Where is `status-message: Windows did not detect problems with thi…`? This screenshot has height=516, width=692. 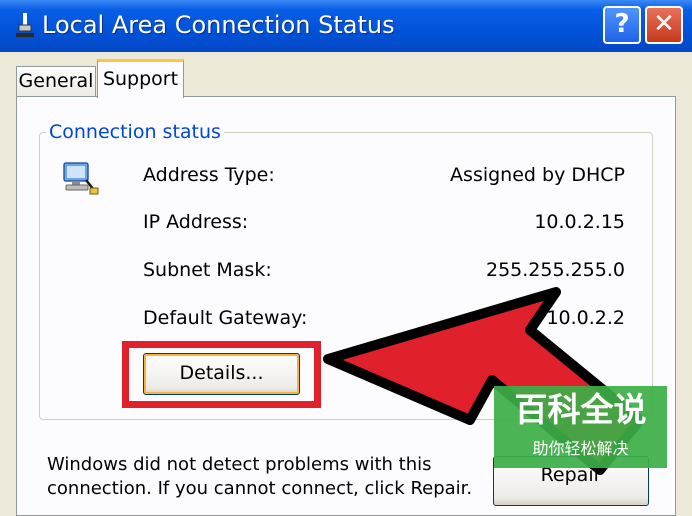
status-message: Windows did not detect problems with thi… is located at coordinates (260, 476).